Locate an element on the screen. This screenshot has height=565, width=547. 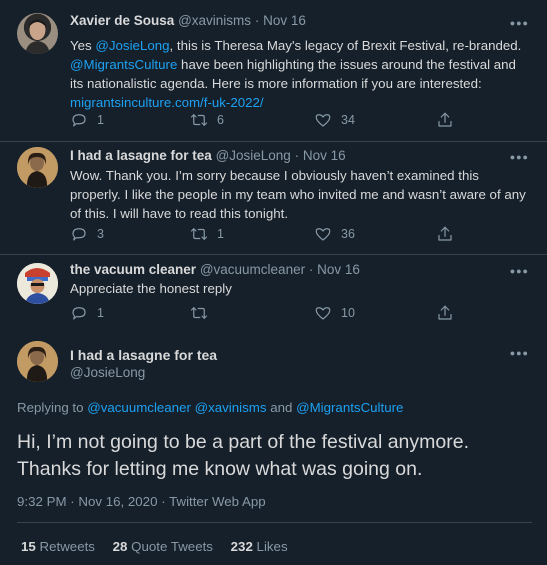
retweets-label: Retweets is located at coordinates (67, 546).